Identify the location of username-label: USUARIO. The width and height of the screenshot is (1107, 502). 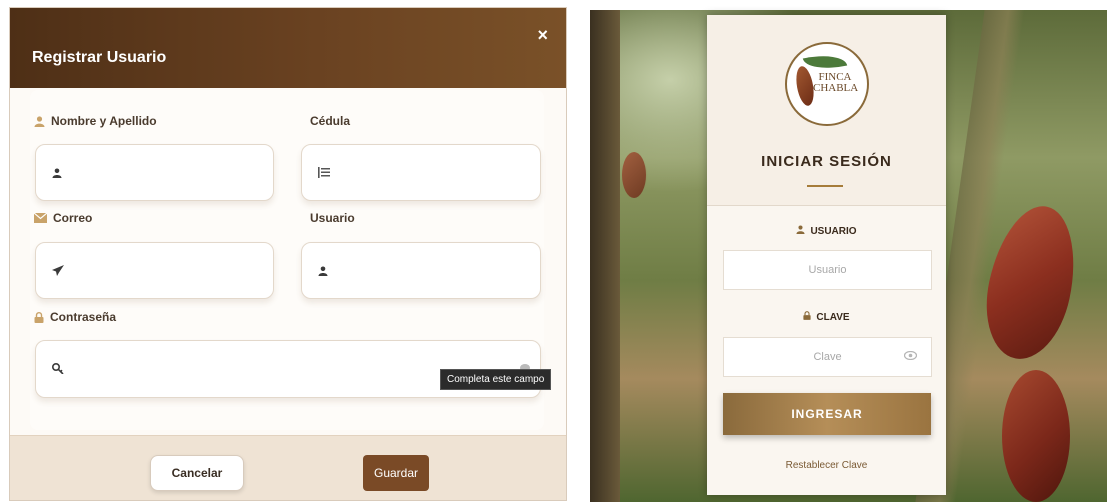
(826, 231).